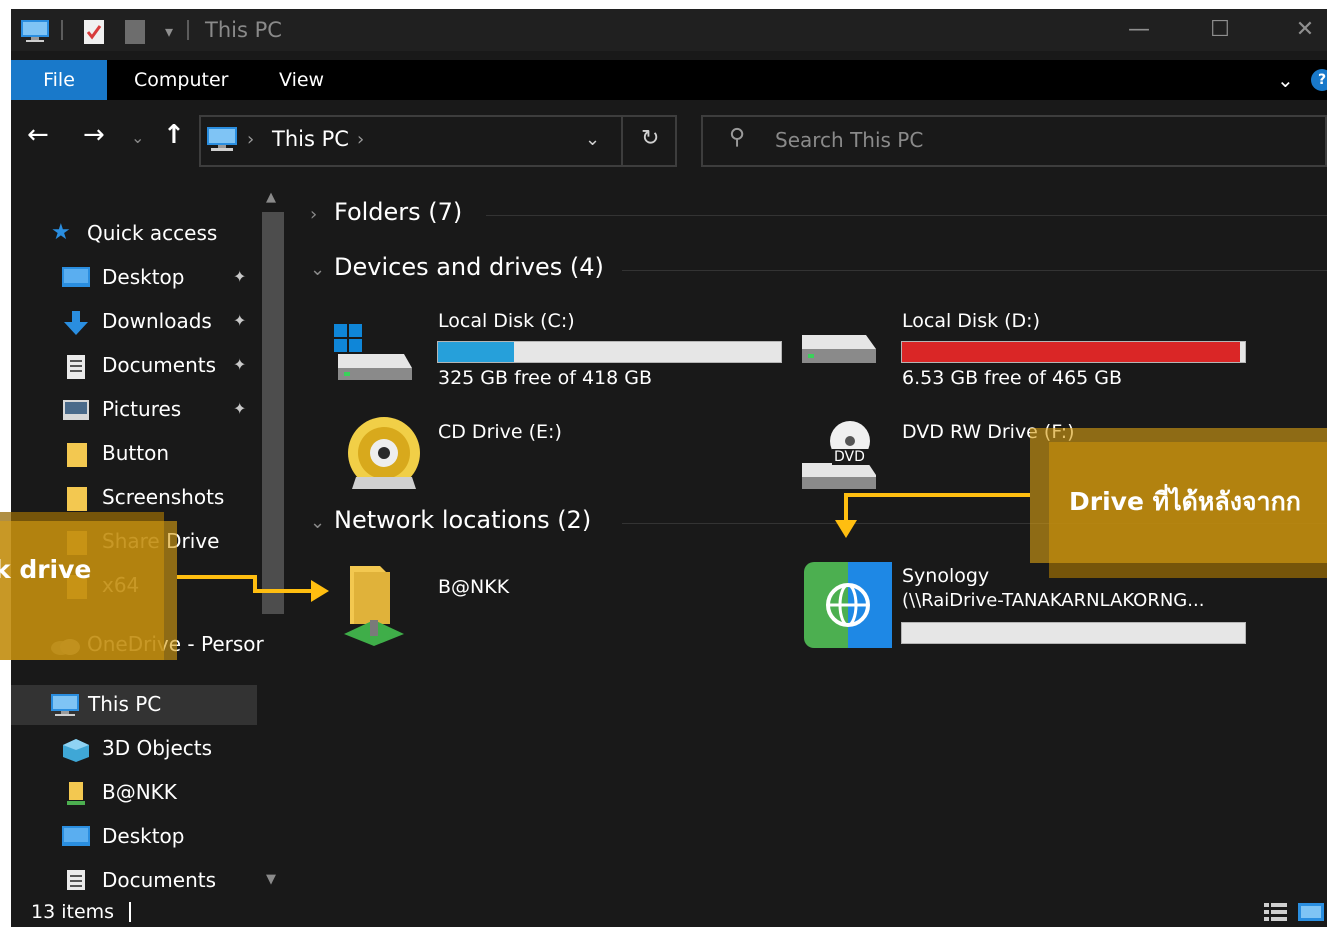  I want to click on sidebar-item-pictures: Pictures ✦, so click(161, 410).